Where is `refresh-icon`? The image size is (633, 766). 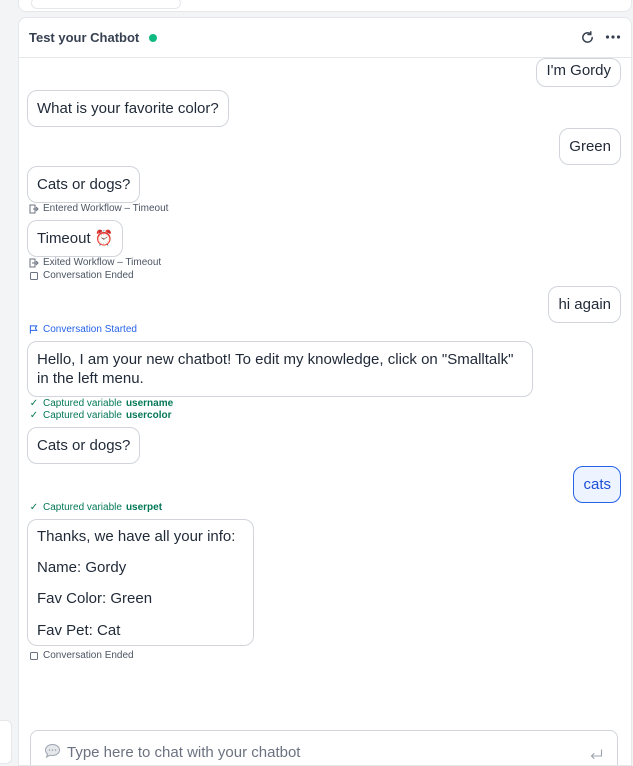 refresh-icon is located at coordinates (587, 37).